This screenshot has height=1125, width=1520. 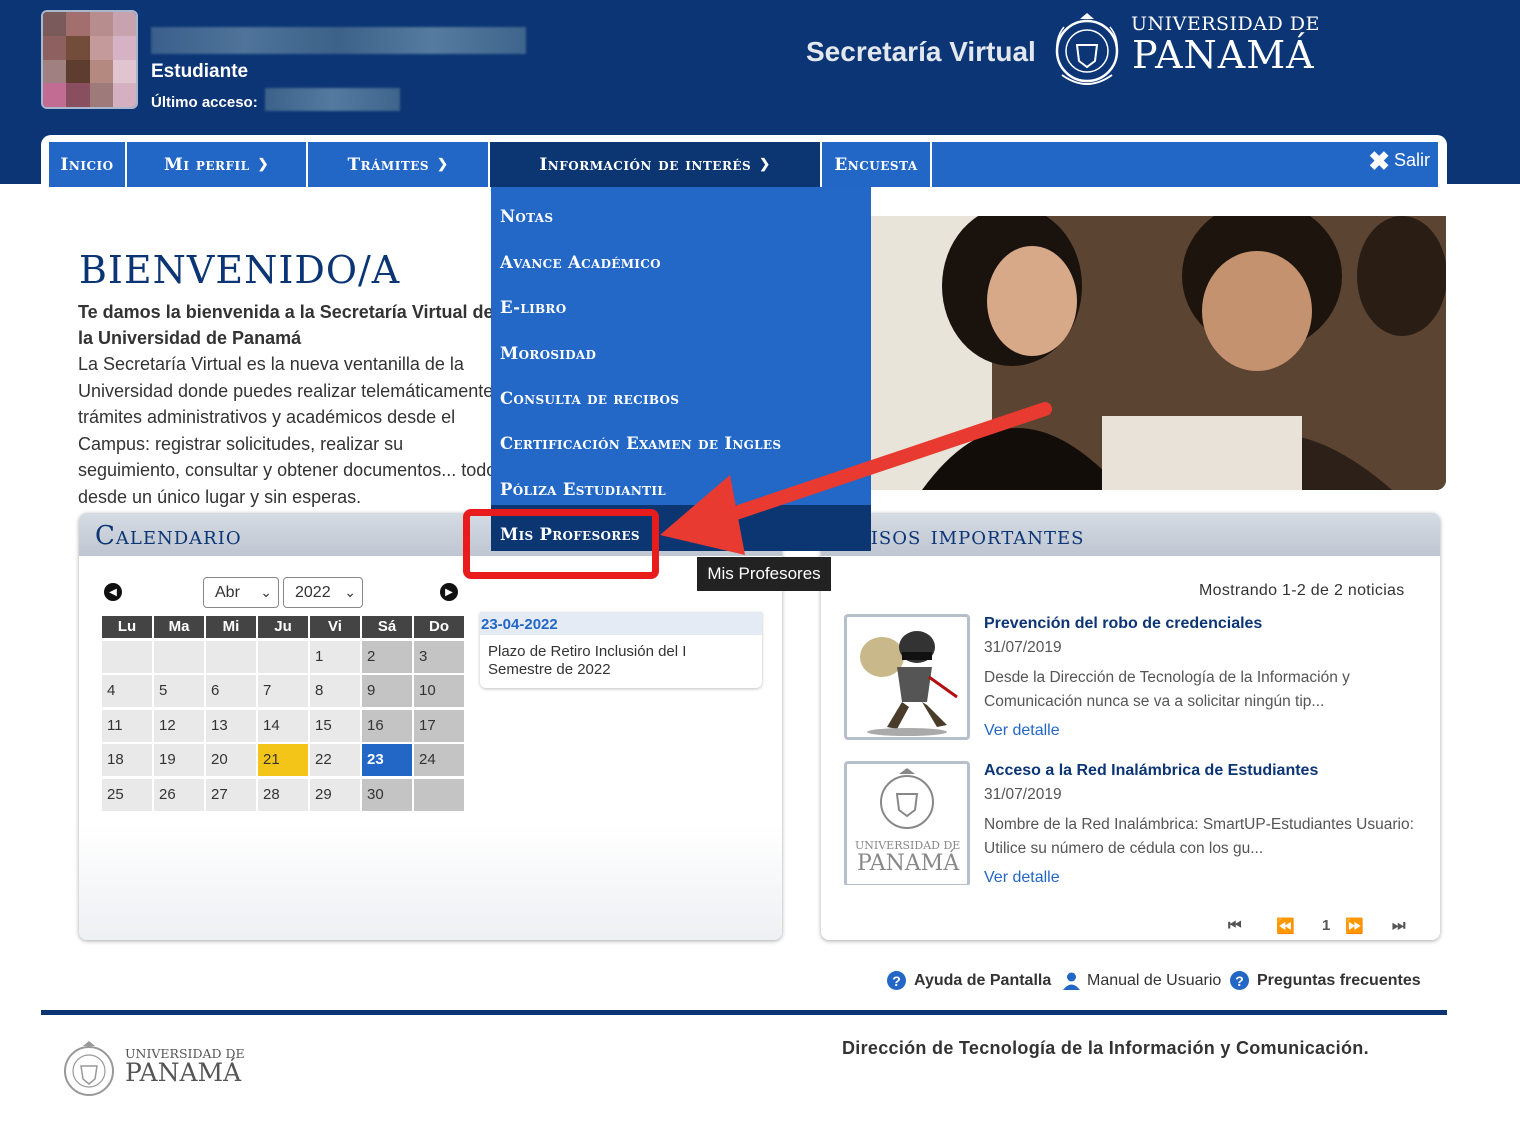 What do you see at coordinates (1225, 24) in the screenshot?
I see `university-name-small: UNIVERSIDAD DE` at bounding box center [1225, 24].